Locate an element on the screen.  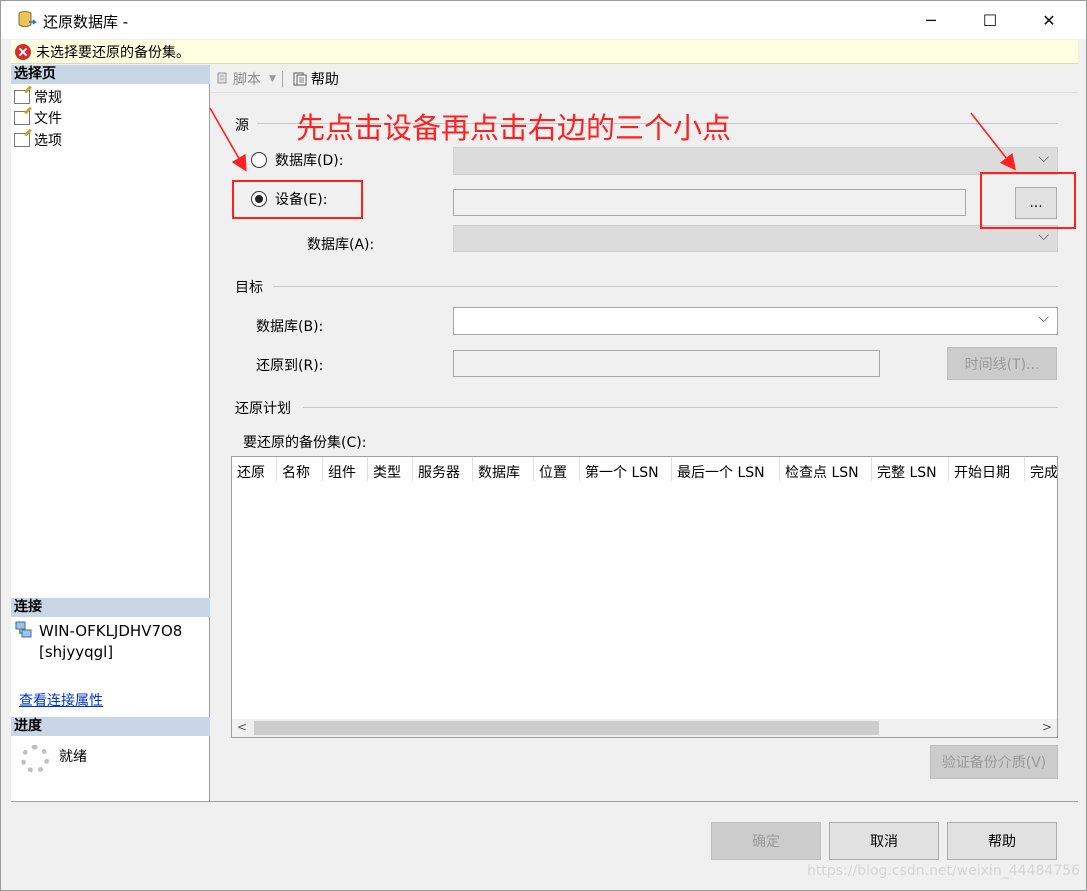
nav-item-label: 选项 is located at coordinates (48, 141).